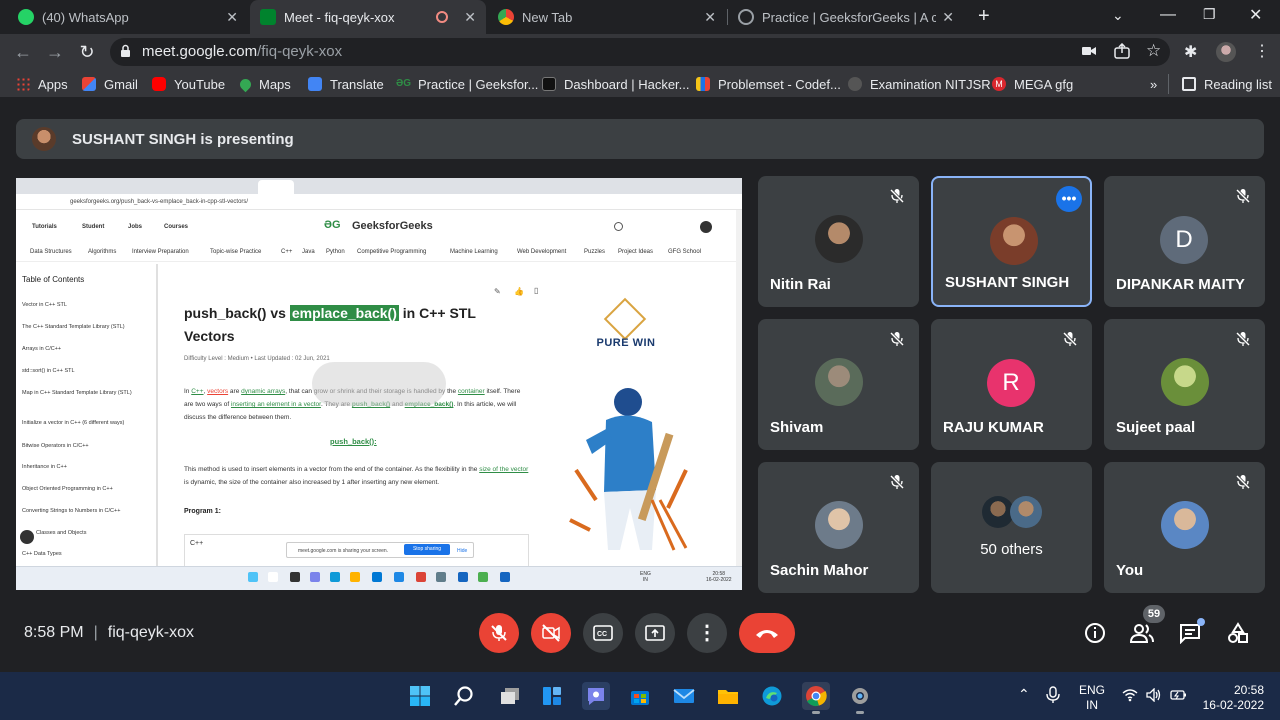 The height and width of the screenshot is (720, 1280). Describe the element at coordinates (125, 51) in the screenshot. I see `lock-icon` at that location.